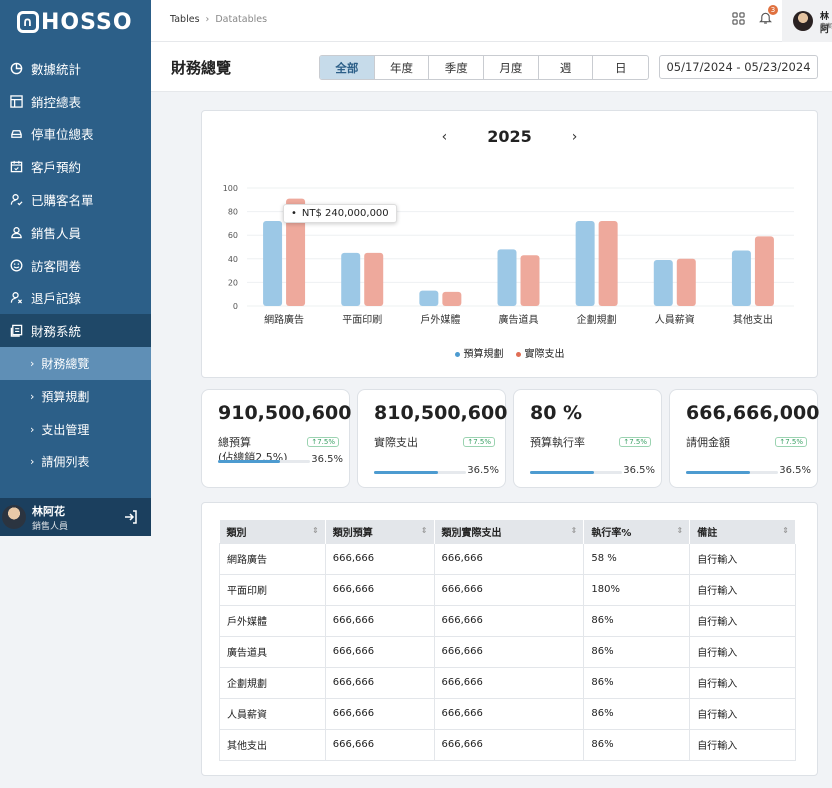 The width and height of the screenshot is (832, 788). I want to click on sidebar-item-stats: 數據統計, so click(75, 68).